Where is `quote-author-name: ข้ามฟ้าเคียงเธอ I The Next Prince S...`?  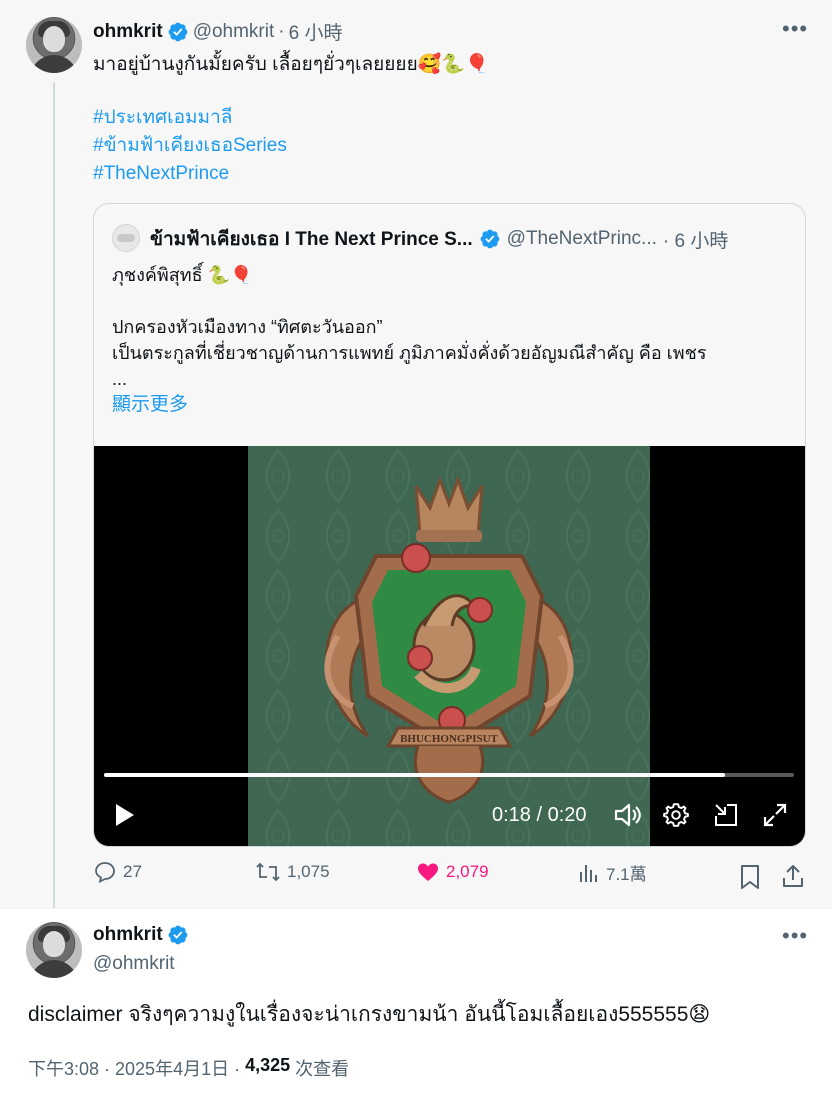
quote-author-name: ข้ามฟ้าเคียงเธอ I The Next Prince S... is located at coordinates (311, 239).